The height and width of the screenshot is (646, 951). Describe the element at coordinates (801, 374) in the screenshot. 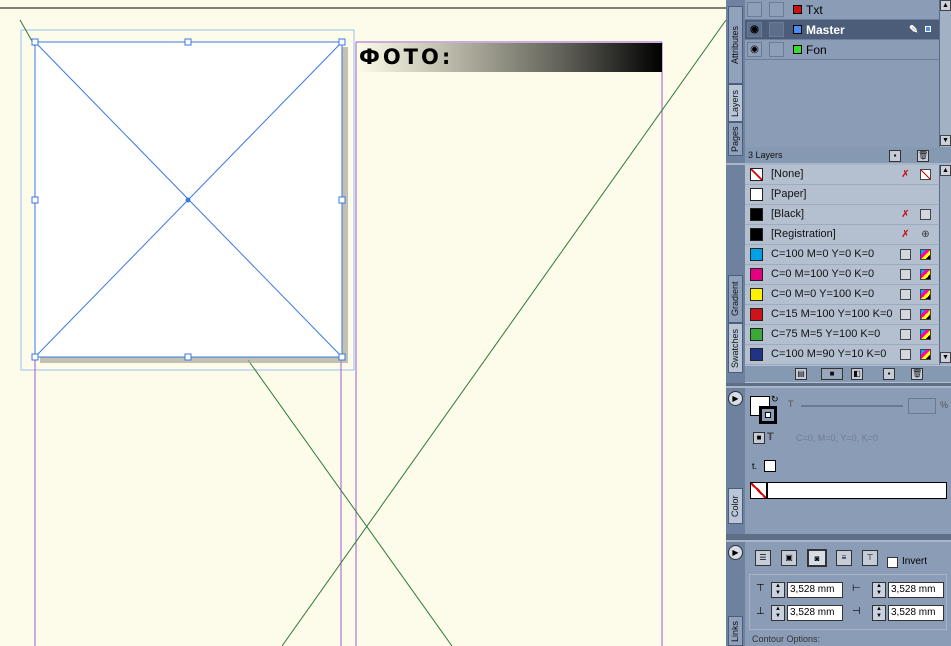

I see `show-all-swatches-icon: ▤` at that location.